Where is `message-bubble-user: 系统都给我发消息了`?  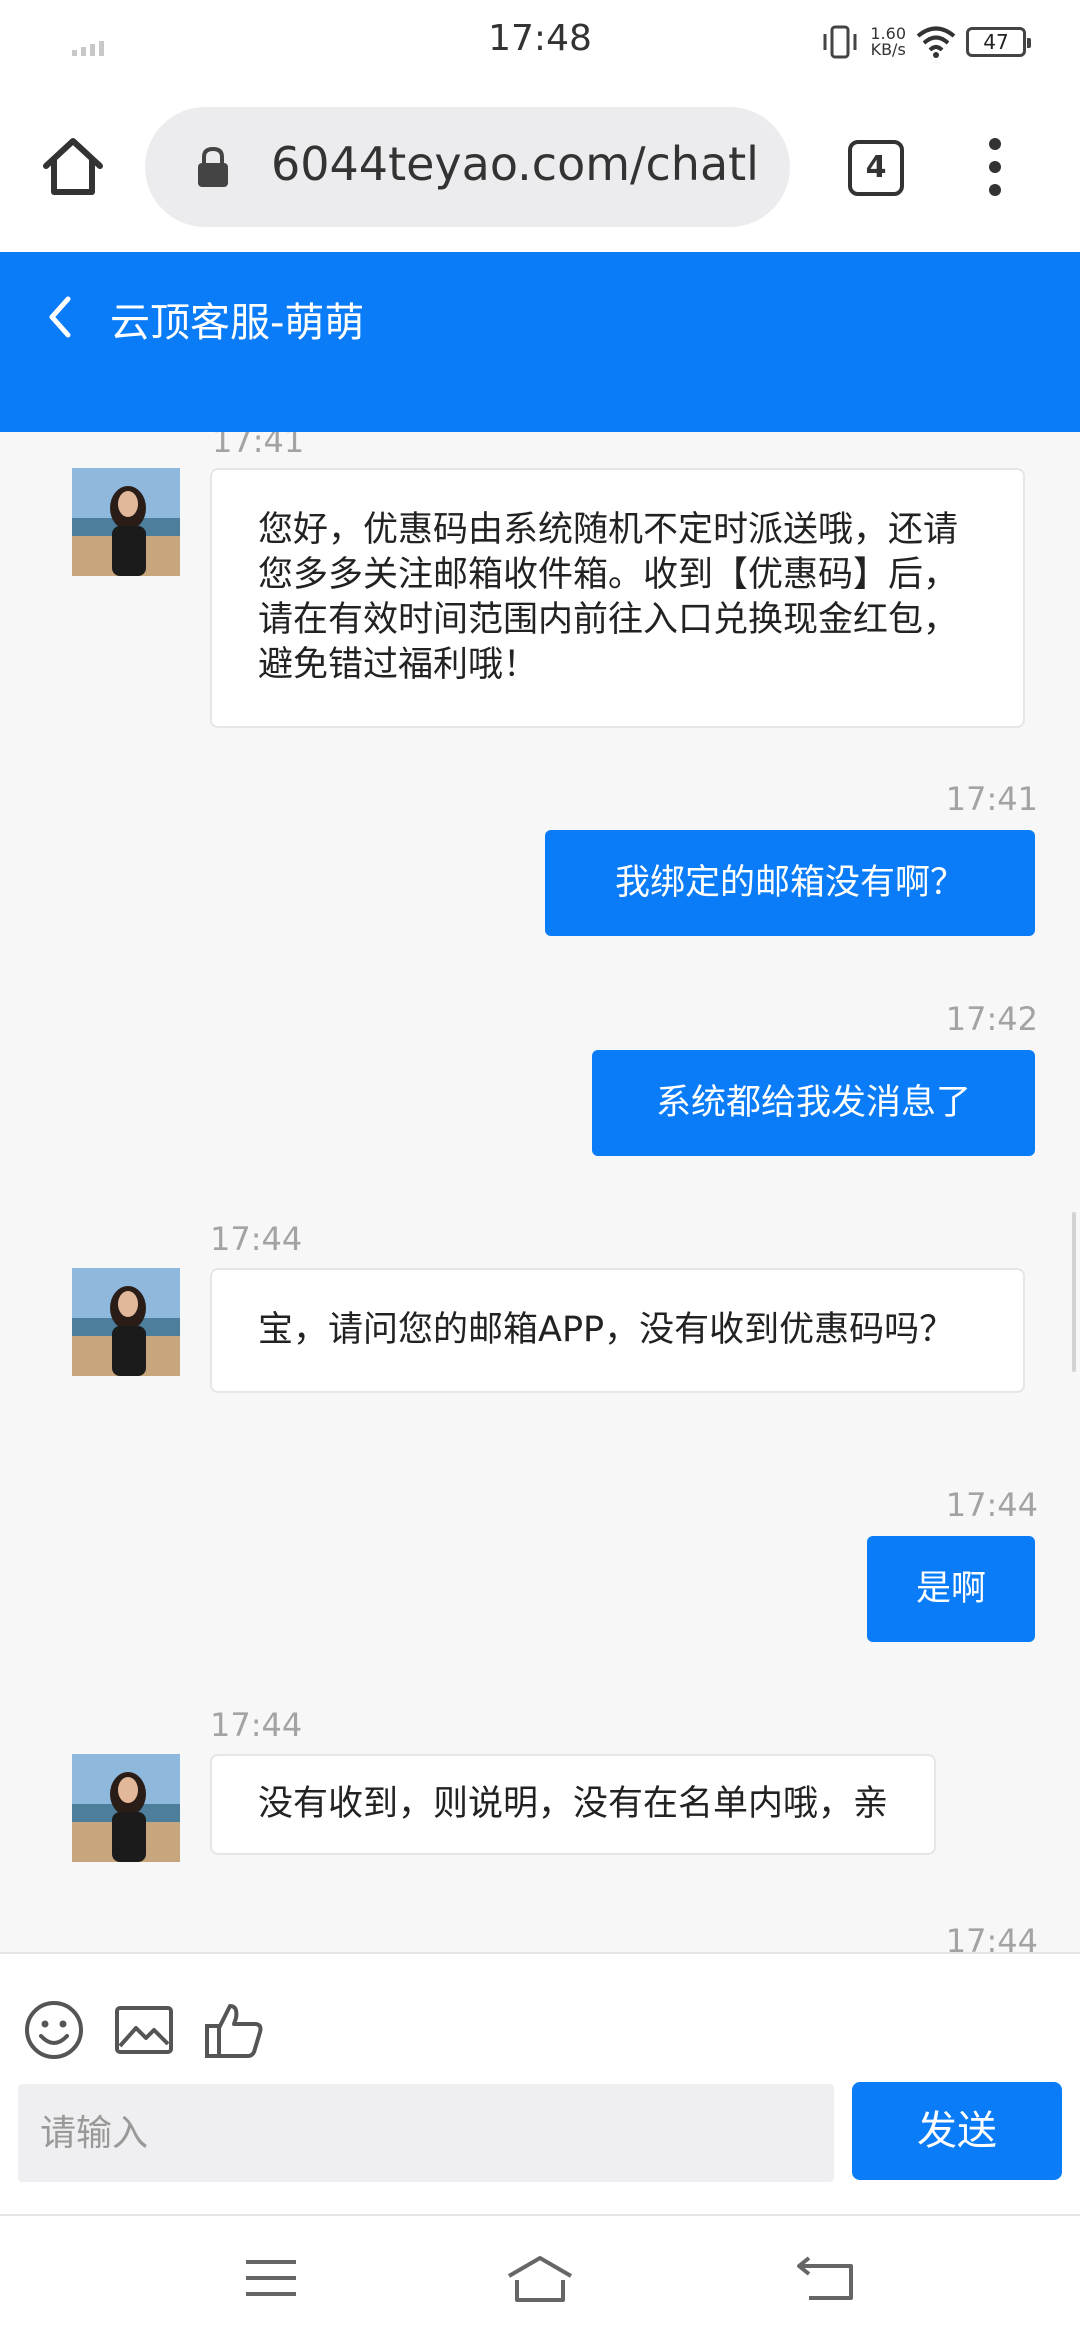
message-bubble-user: 系统都给我发消息了 is located at coordinates (813, 1103).